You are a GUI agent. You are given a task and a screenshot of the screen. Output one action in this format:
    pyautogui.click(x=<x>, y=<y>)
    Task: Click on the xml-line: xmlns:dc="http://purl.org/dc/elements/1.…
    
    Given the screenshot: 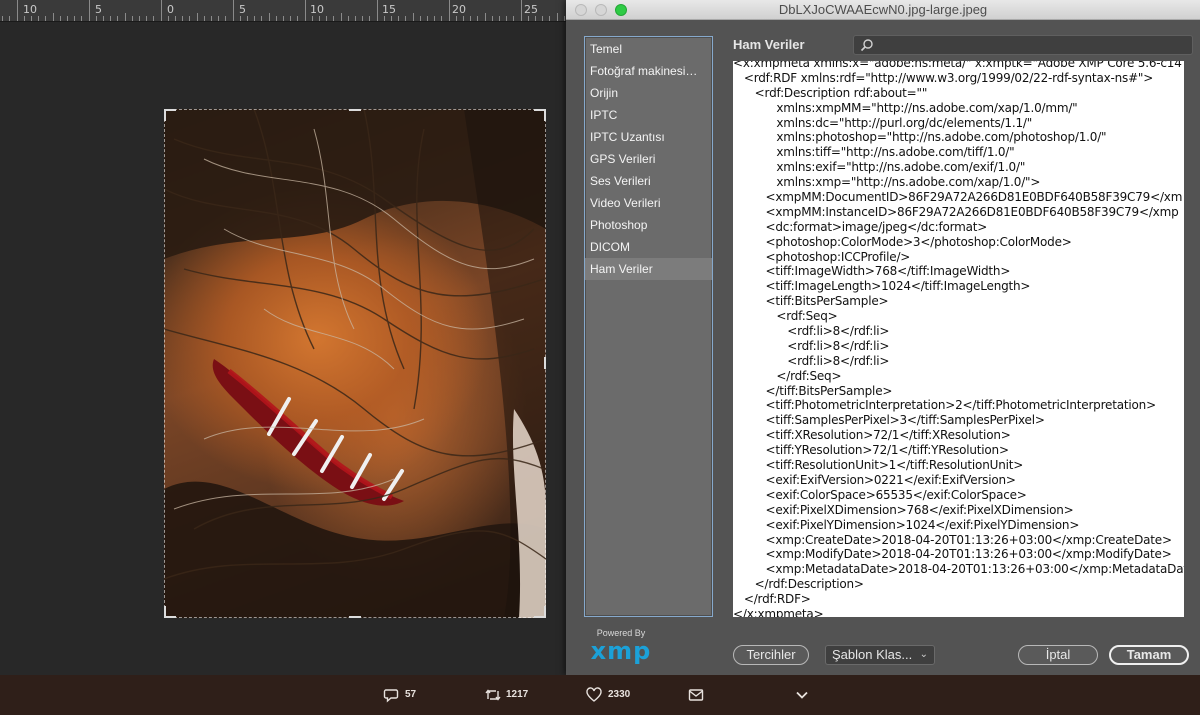 What is the action you would take?
    pyautogui.click(x=883, y=122)
    